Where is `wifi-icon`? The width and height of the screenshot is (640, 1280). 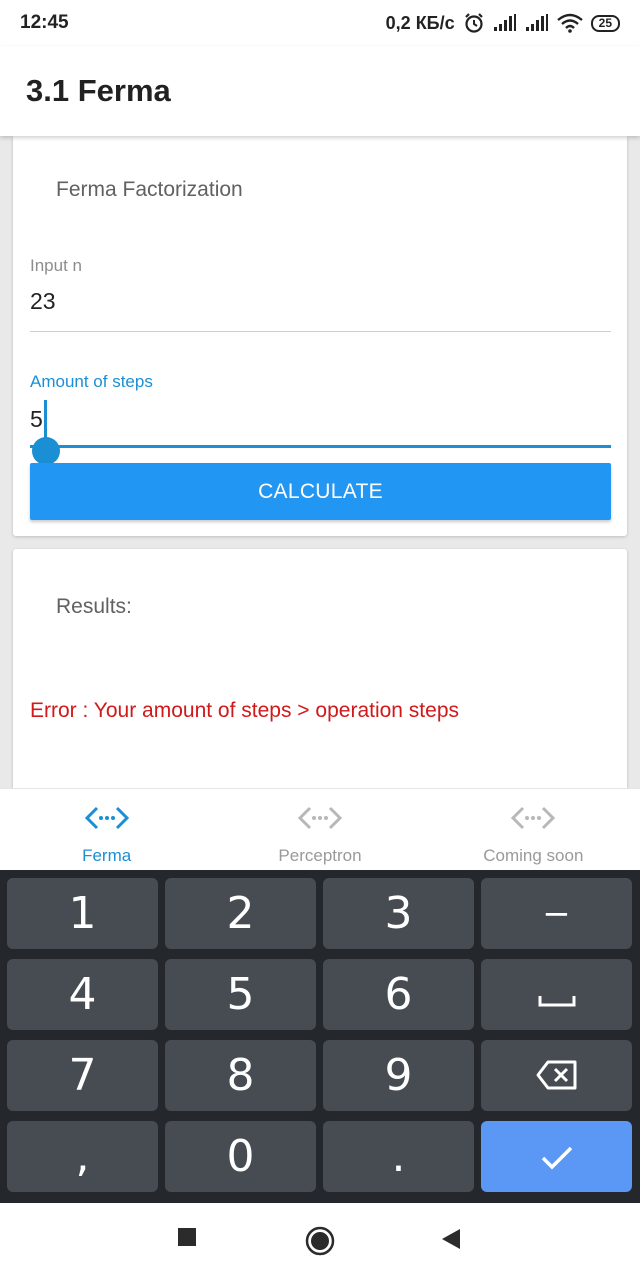
wifi-icon is located at coordinates (569, 23).